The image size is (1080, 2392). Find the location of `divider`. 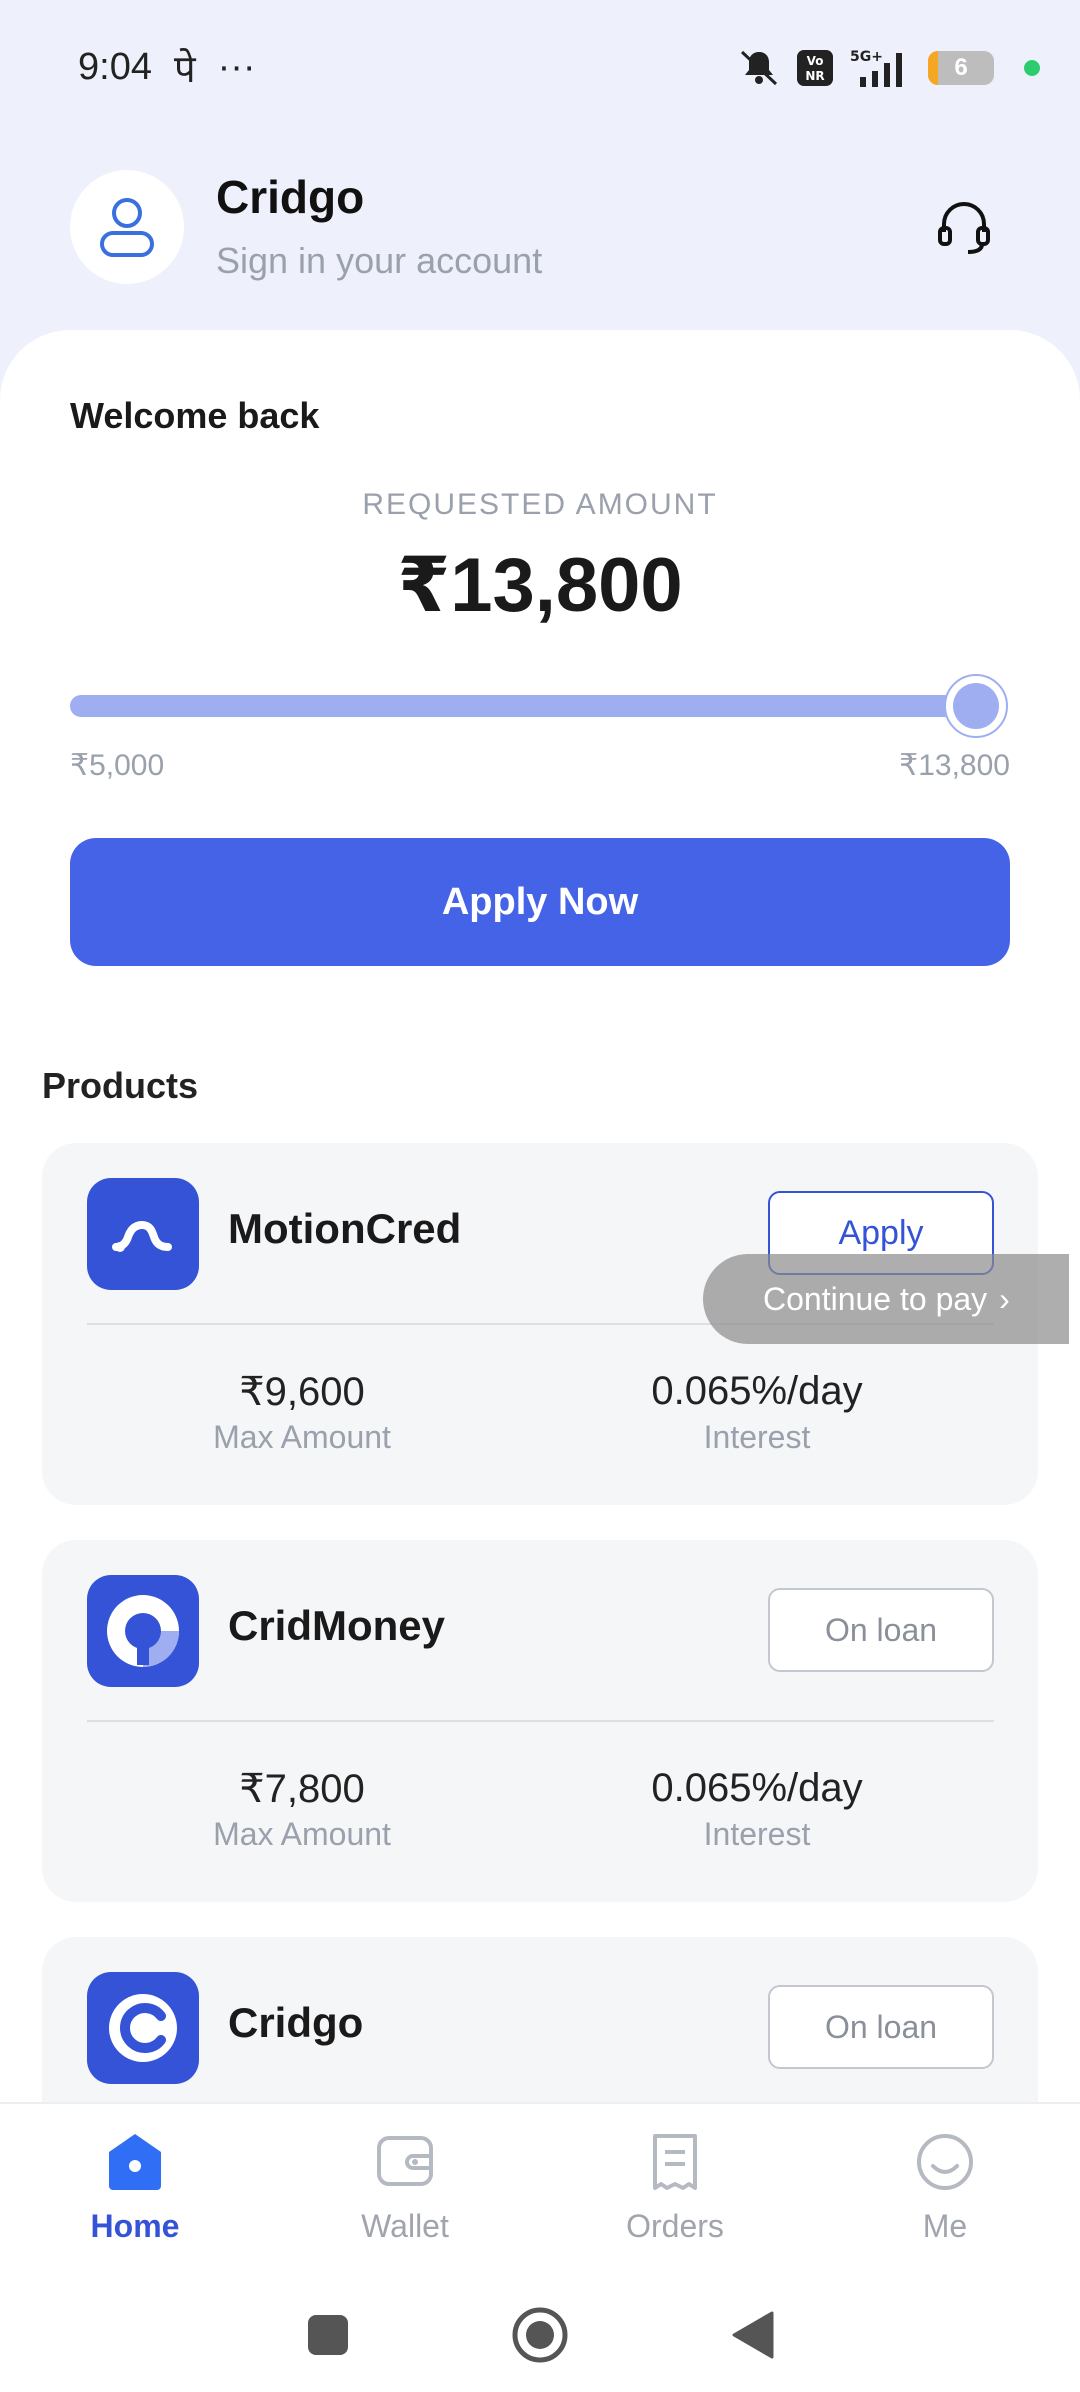

divider is located at coordinates (540, 1721).